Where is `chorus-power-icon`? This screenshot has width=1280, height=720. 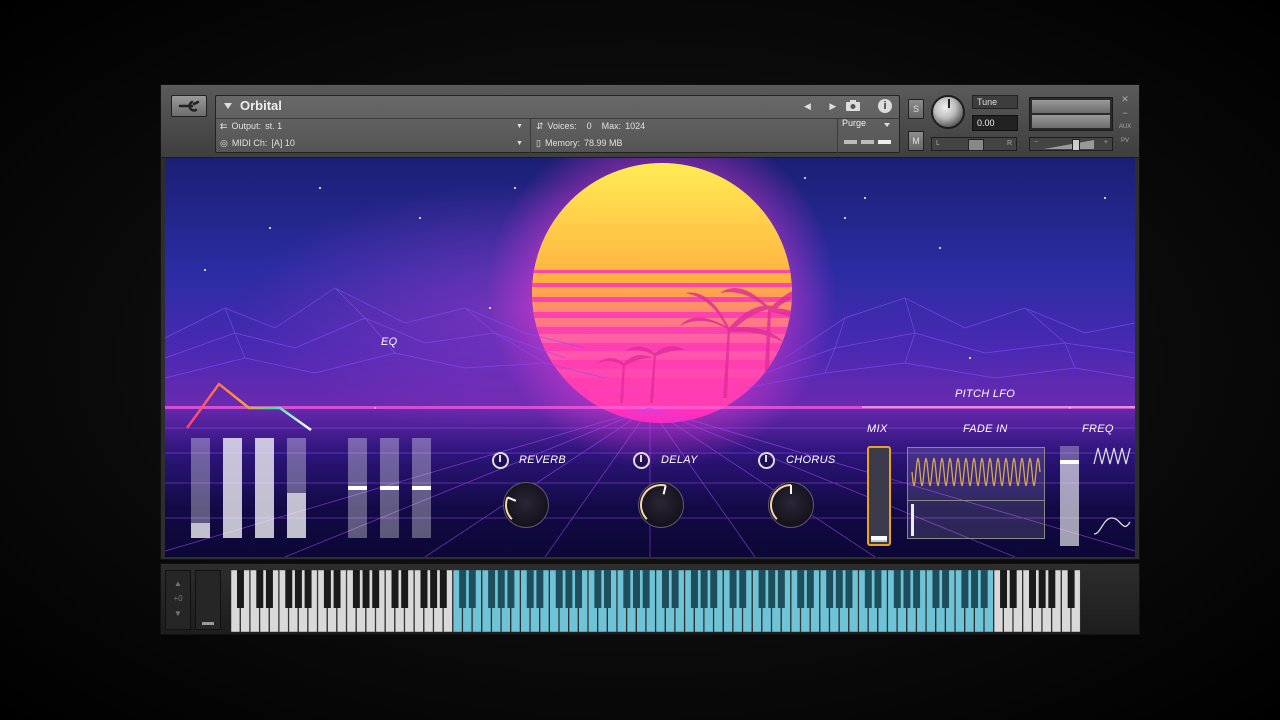 chorus-power-icon is located at coordinates (766, 460).